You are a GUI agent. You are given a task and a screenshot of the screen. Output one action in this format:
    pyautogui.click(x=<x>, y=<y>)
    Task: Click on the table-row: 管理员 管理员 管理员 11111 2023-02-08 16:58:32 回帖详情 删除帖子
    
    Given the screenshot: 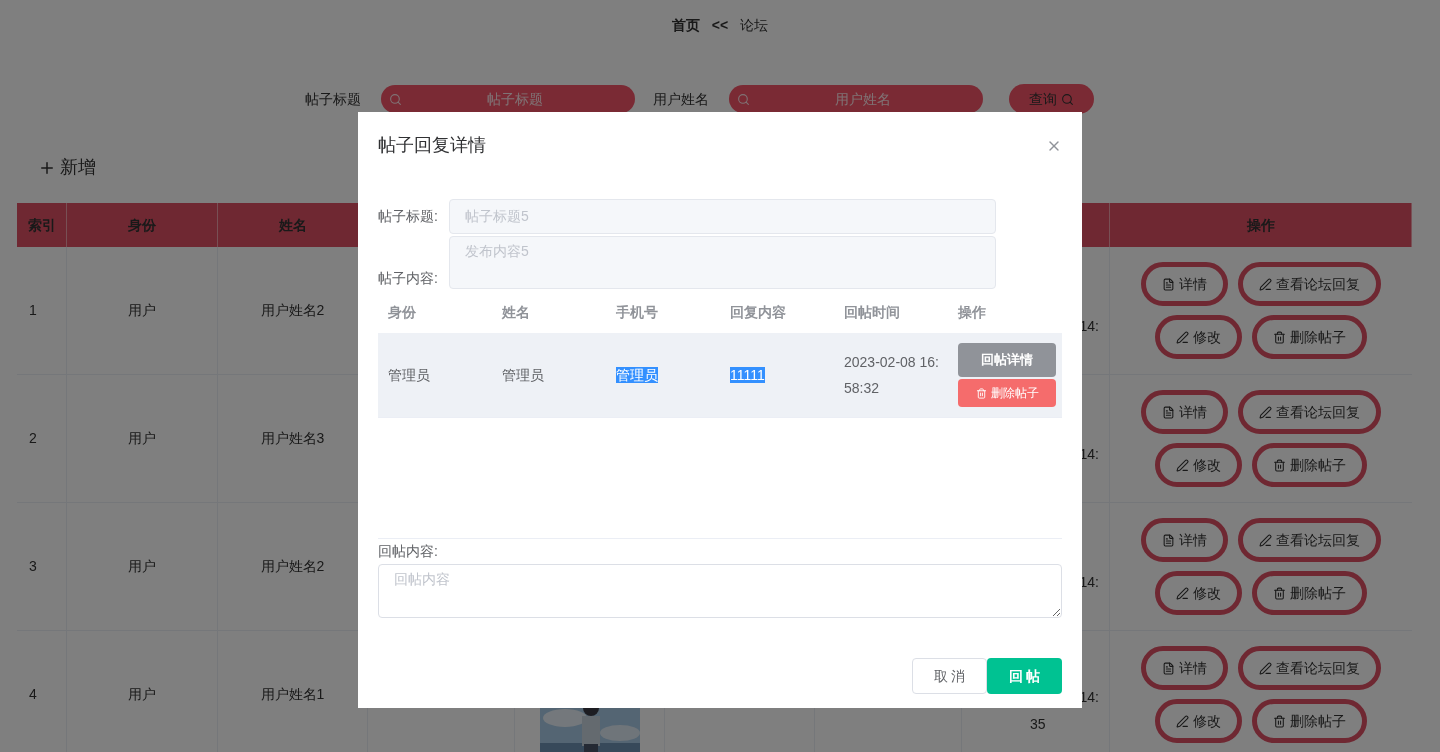 What is the action you would take?
    pyautogui.click(x=720, y=375)
    